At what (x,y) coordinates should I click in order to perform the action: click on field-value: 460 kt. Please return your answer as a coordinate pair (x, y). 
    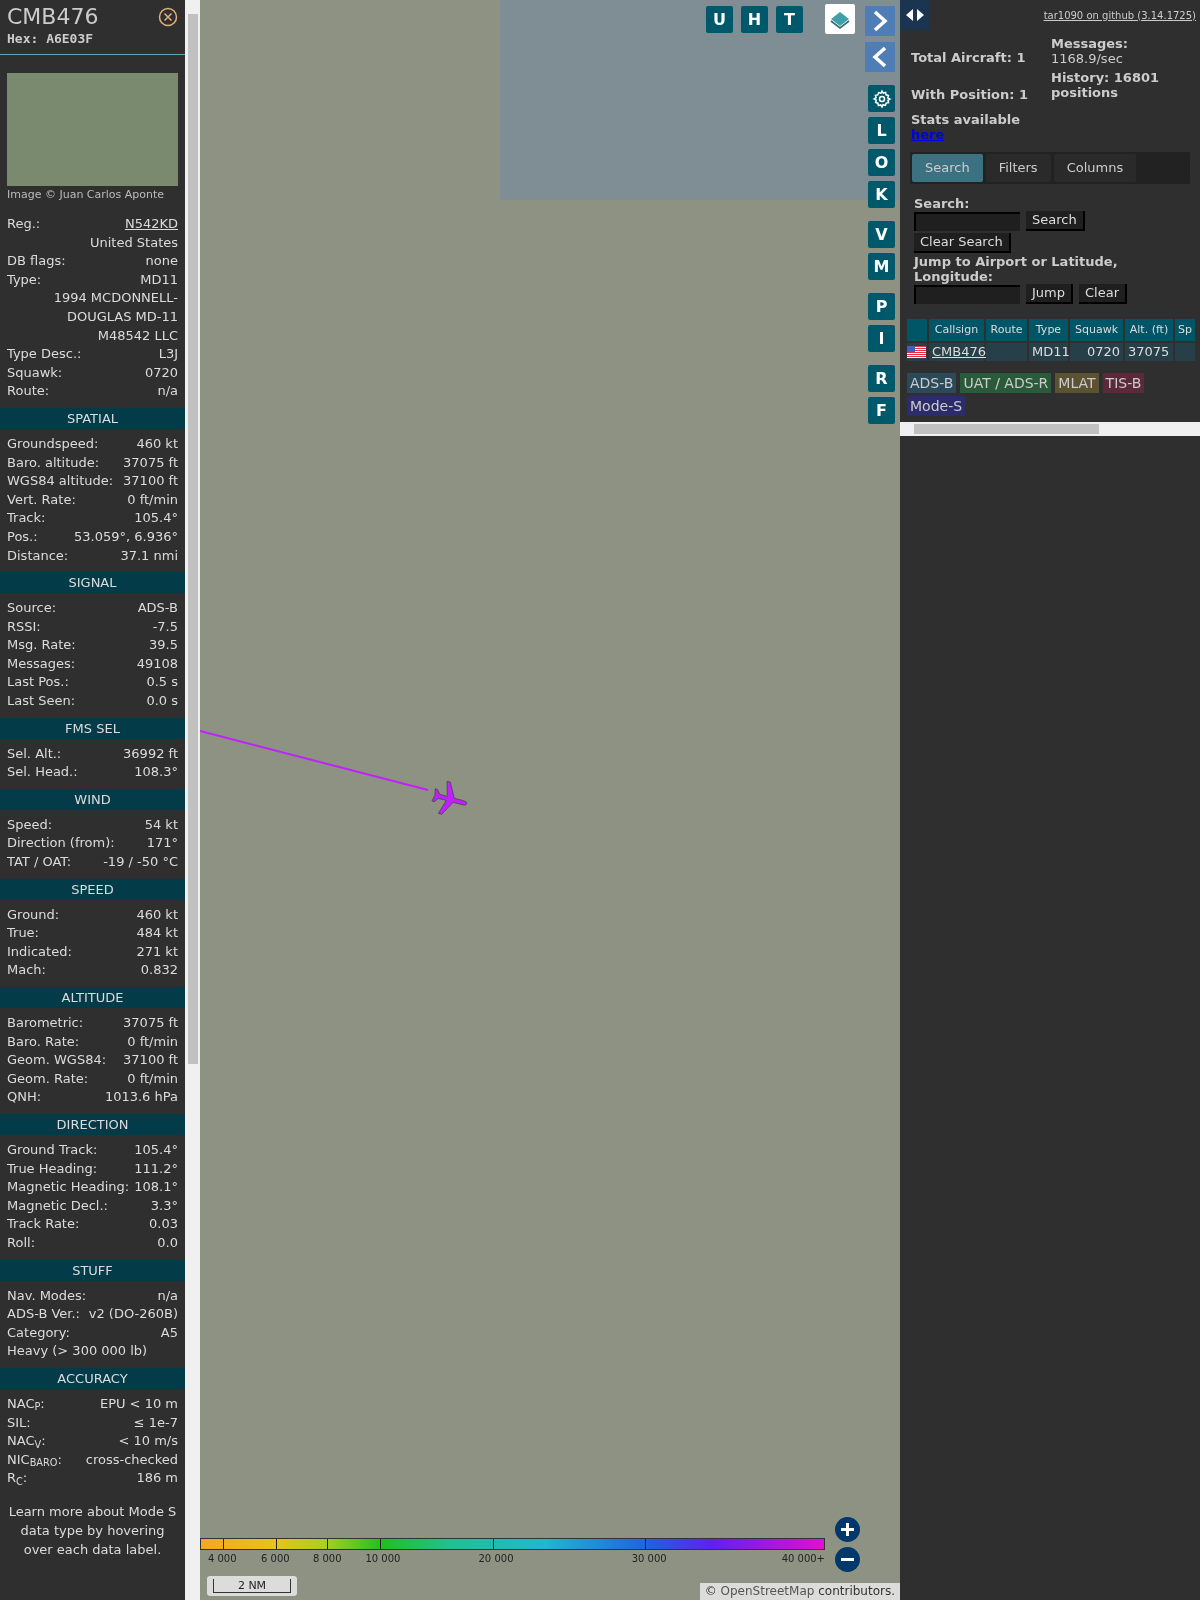
    Looking at the image, I should click on (157, 443).